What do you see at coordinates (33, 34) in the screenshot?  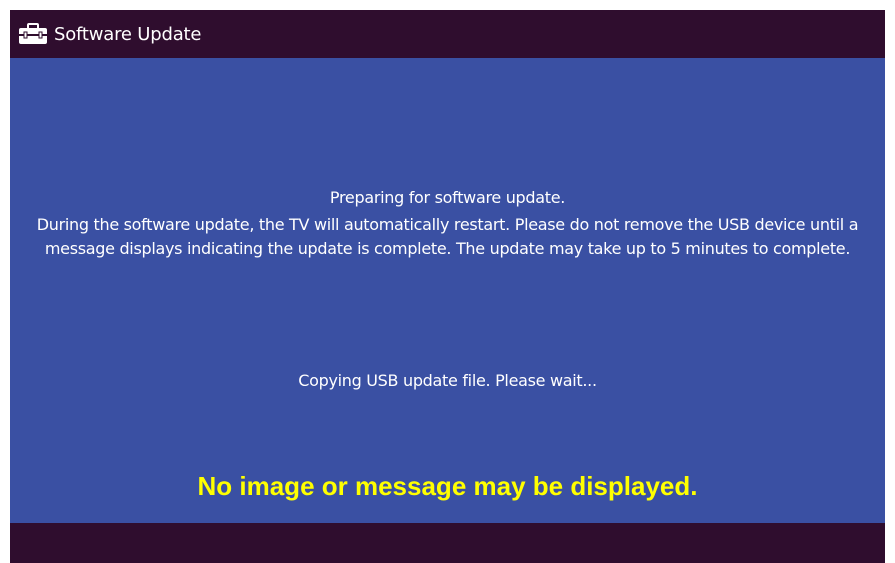 I see `toolbox-icon` at bounding box center [33, 34].